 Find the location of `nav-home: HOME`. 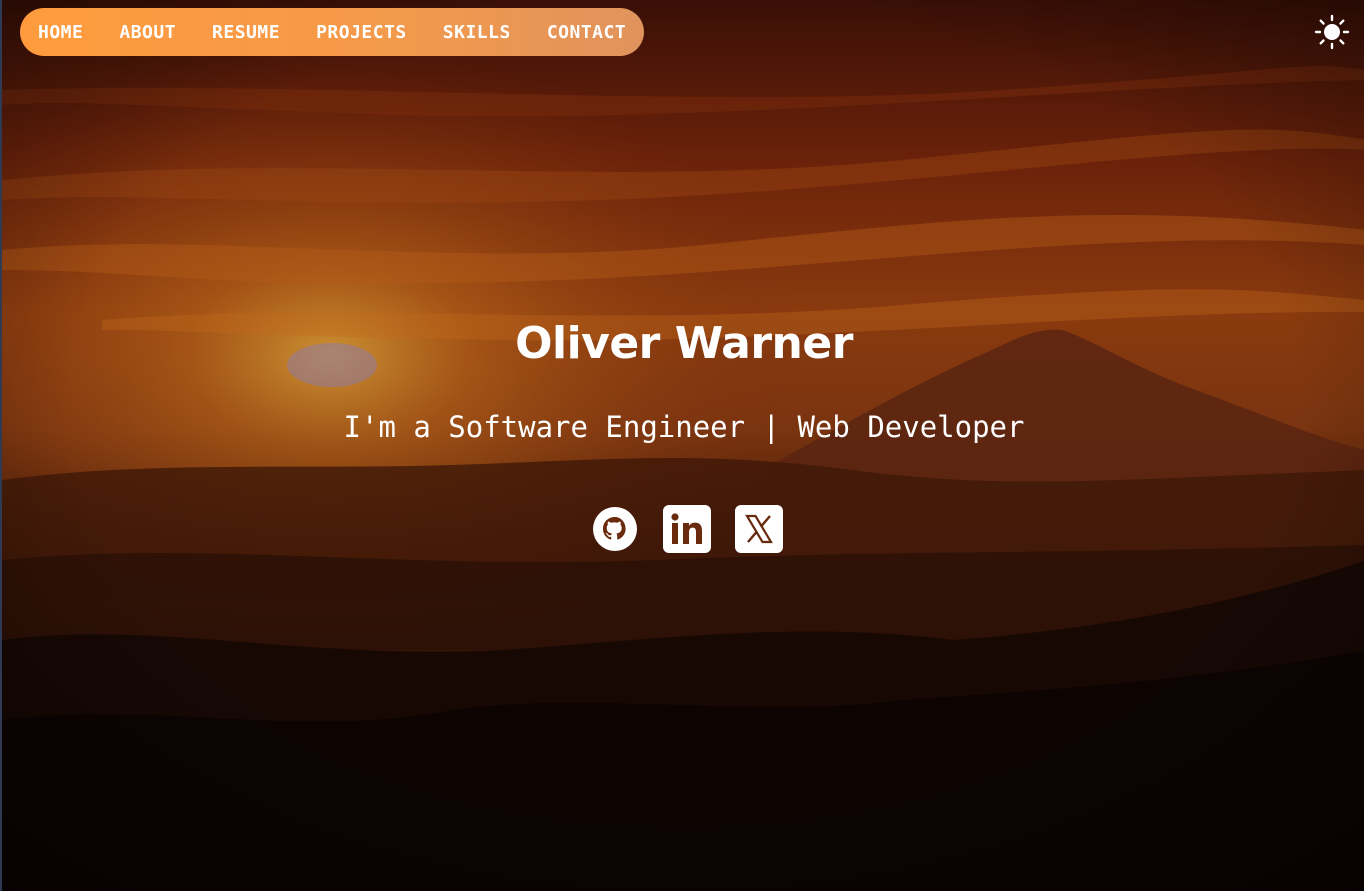

nav-home: HOME is located at coordinates (60, 32).